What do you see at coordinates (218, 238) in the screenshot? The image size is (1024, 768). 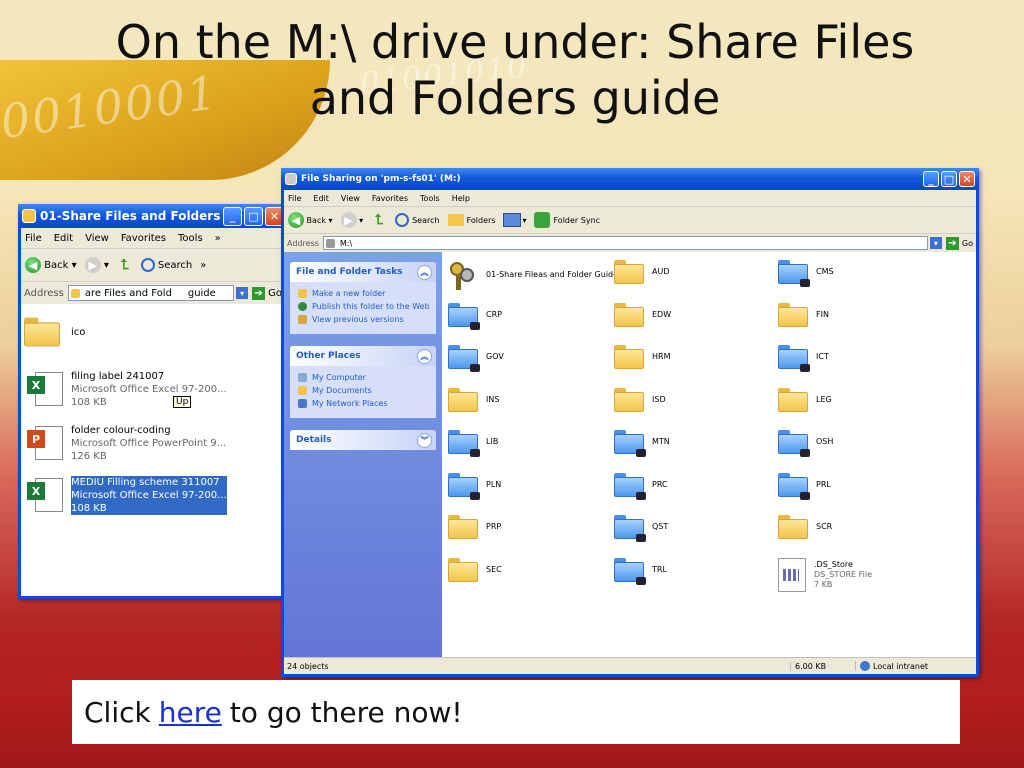 I see `menu-overflow: »` at bounding box center [218, 238].